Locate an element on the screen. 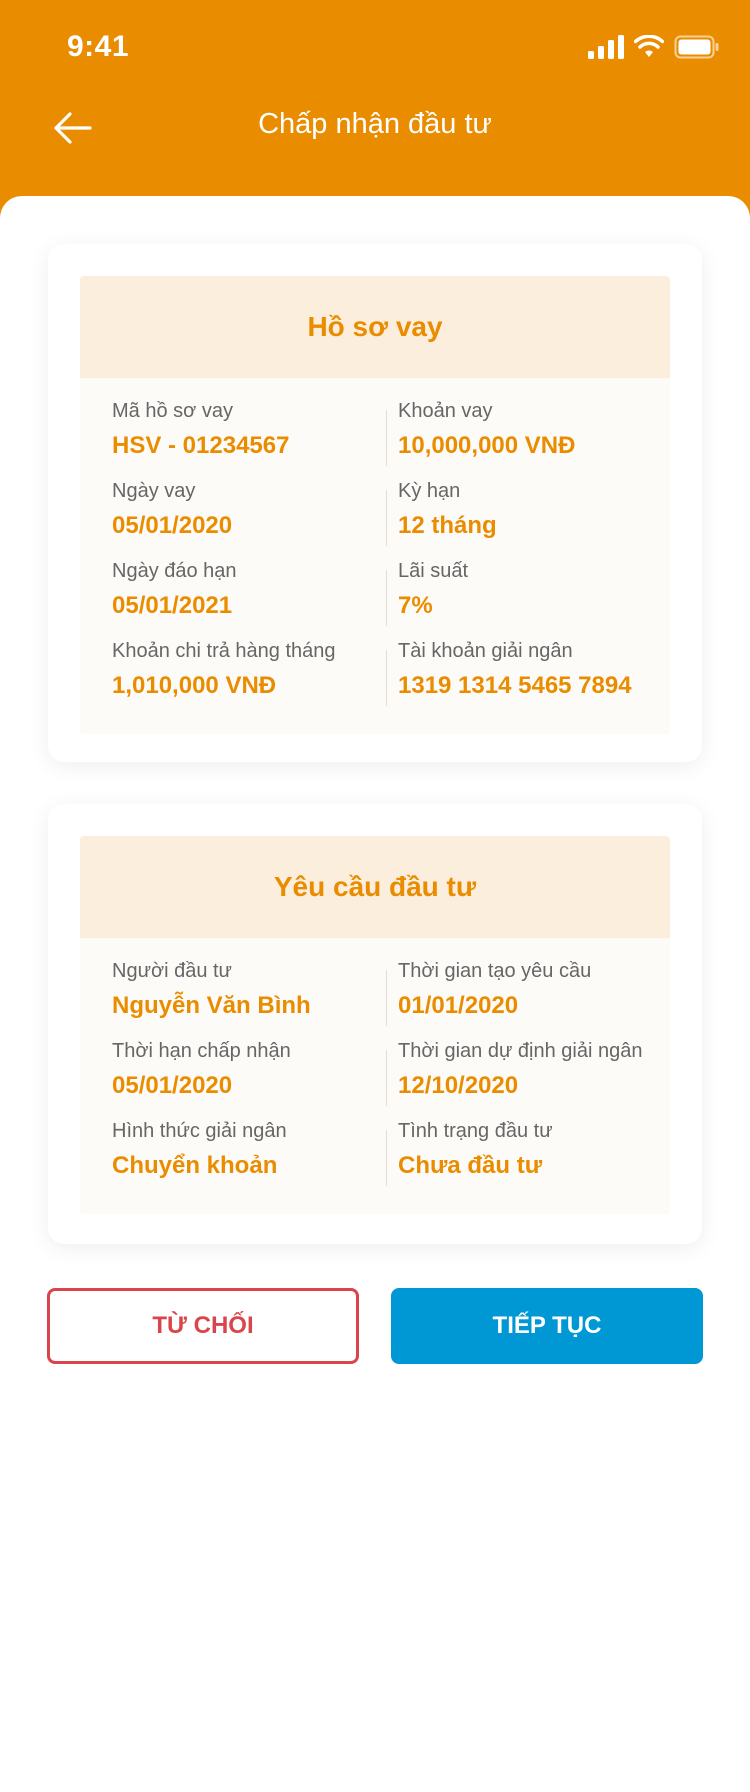  loan-amount-value: 10,000,000 VNĐ is located at coordinates (487, 445).